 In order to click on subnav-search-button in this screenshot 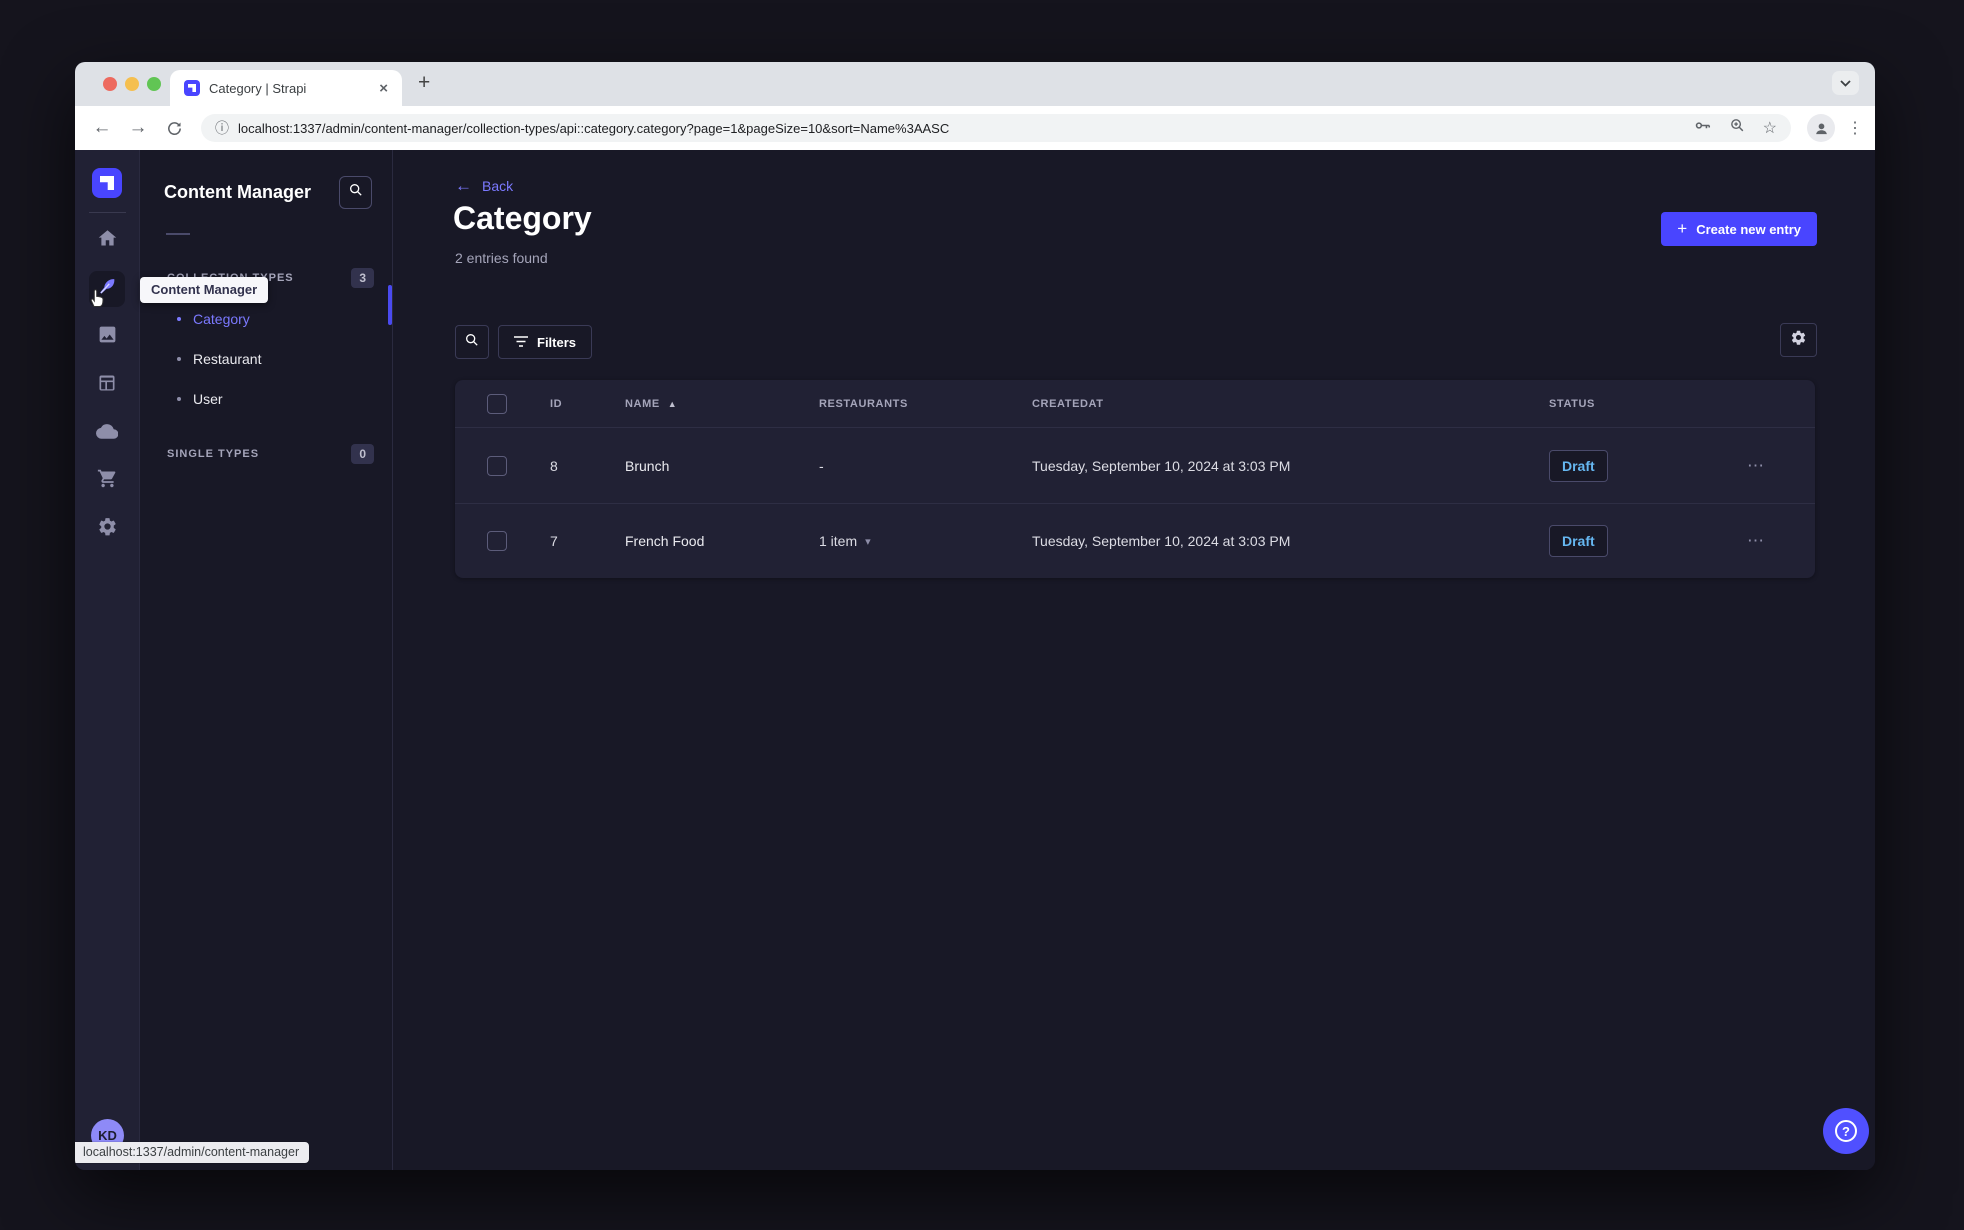, I will do `click(355, 192)`.